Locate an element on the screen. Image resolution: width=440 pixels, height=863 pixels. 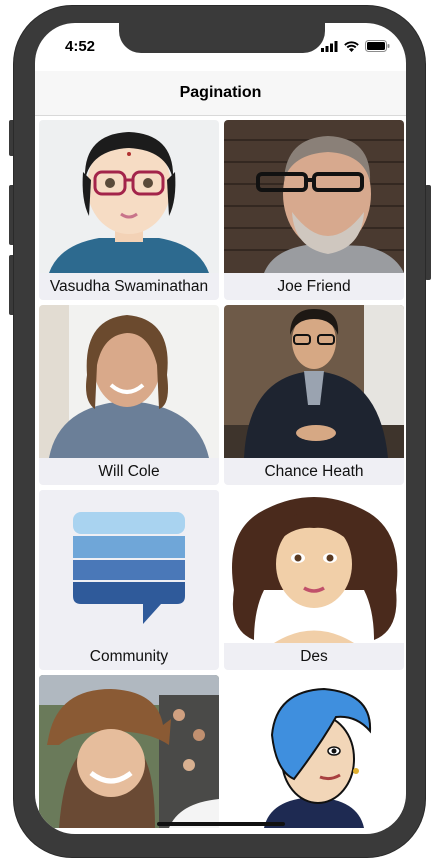
contact-name: Community is located at coordinates (129, 656).